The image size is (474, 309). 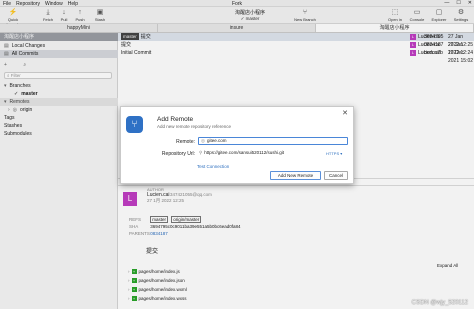 What do you see at coordinates (203, 140) in the screenshot?
I see `remote-icon: ◎` at bounding box center [203, 140].